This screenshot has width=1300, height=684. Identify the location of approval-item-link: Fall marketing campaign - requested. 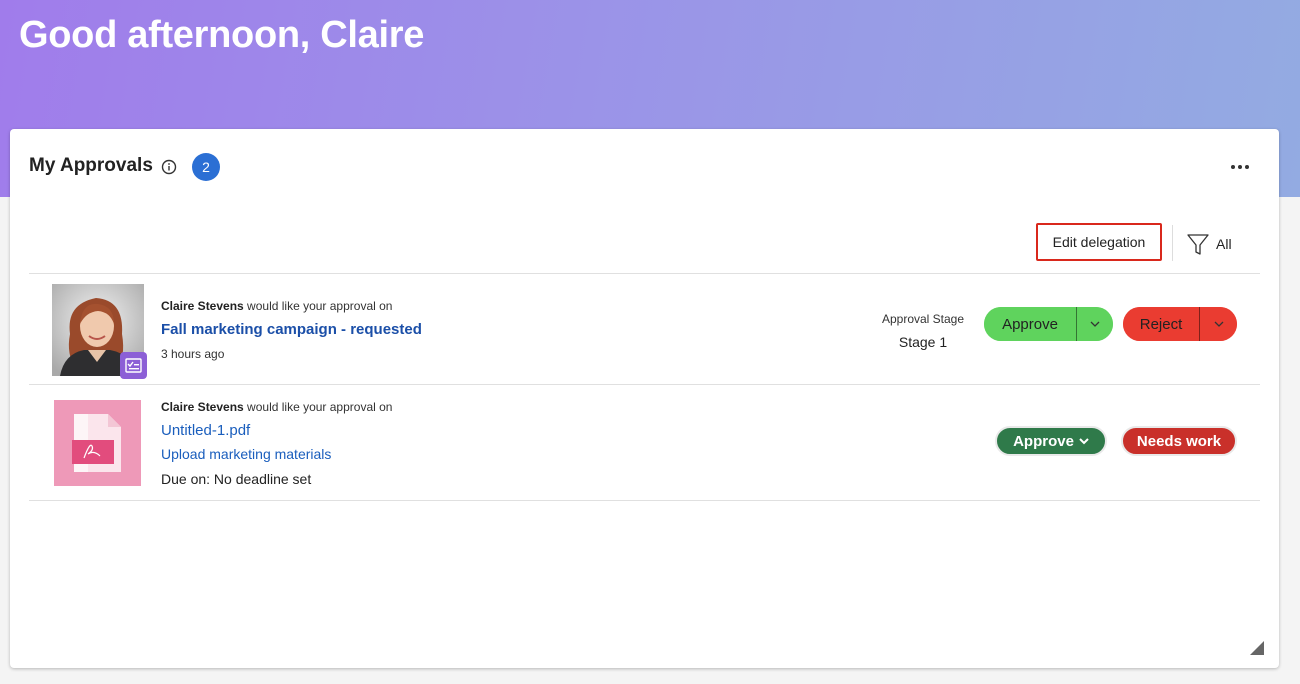
(291, 329).